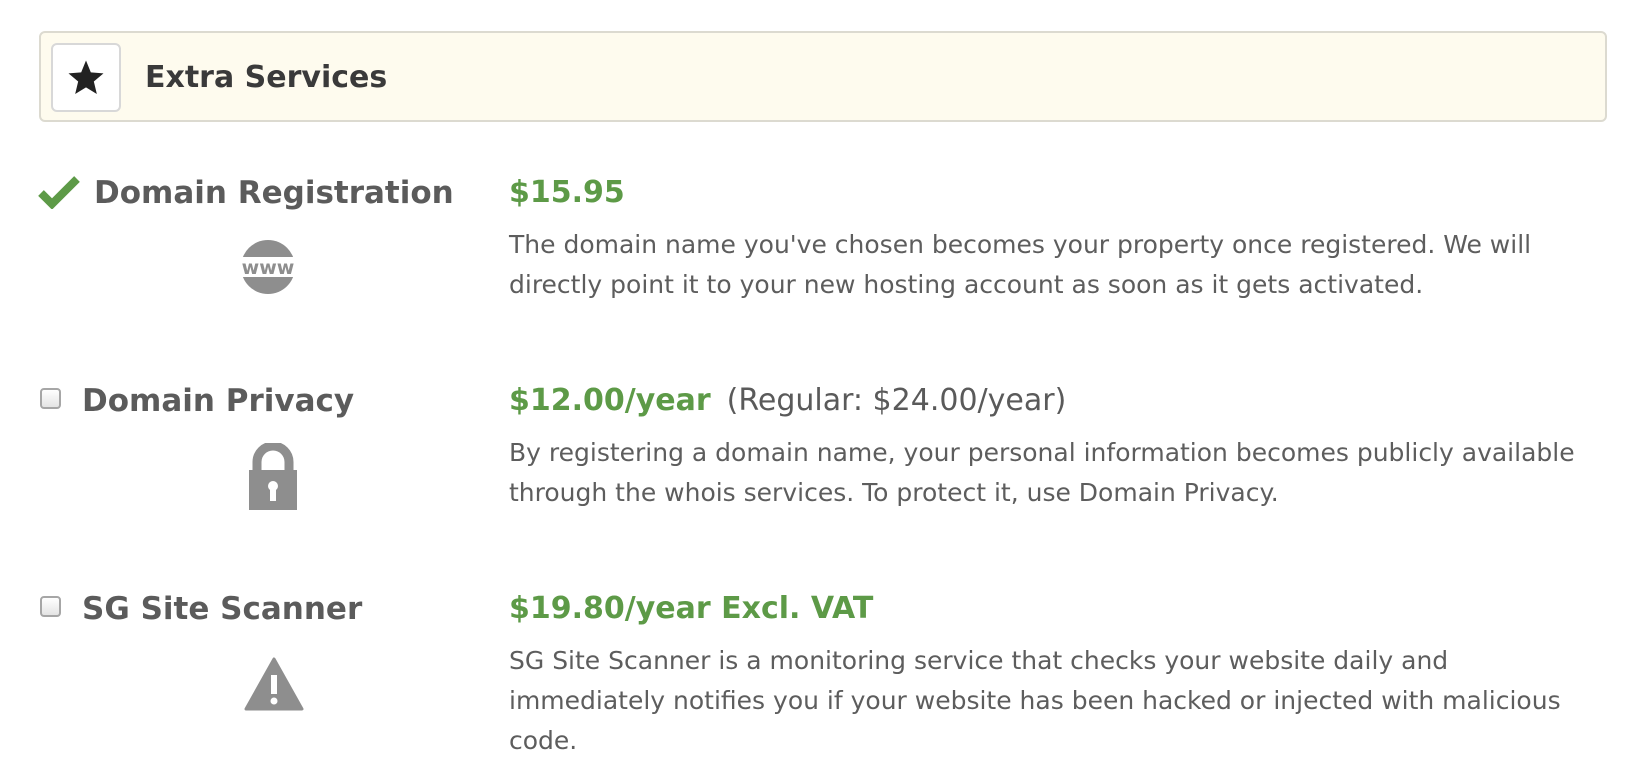  Describe the element at coordinates (218, 401) in the screenshot. I see `service-name: Domain Privacy` at that location.